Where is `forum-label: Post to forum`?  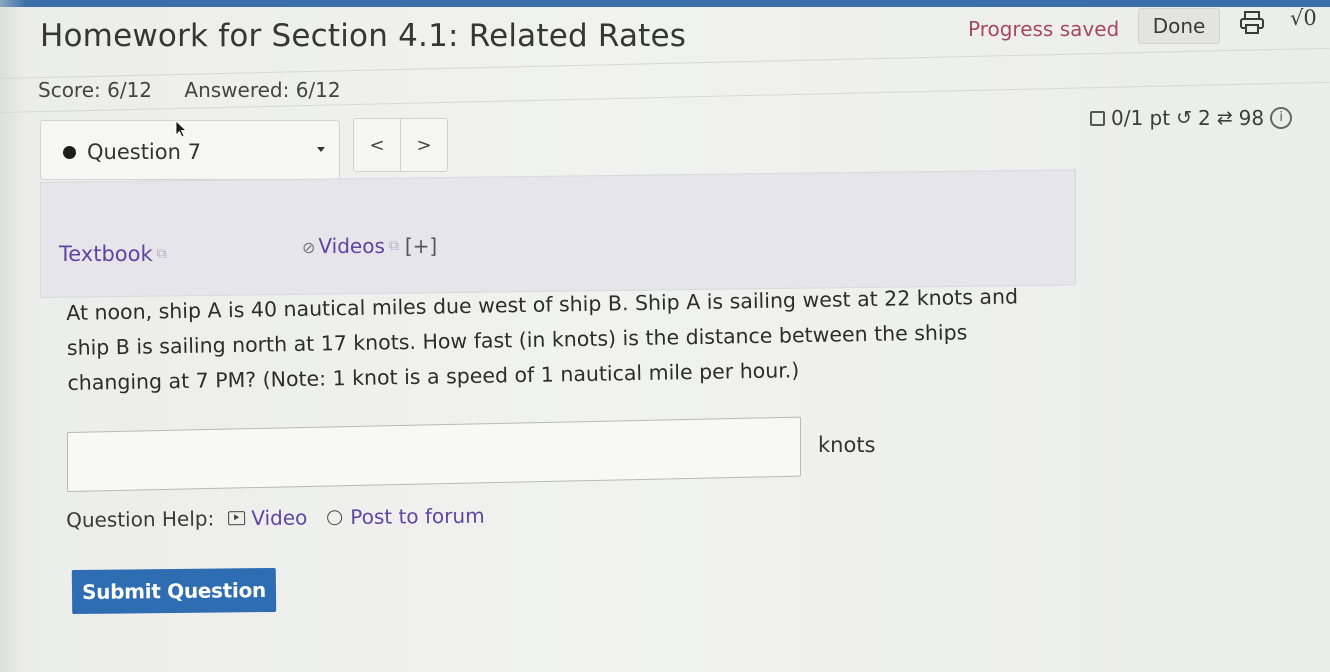 forum-label: Post to forum is located at coordinates (417, 516).